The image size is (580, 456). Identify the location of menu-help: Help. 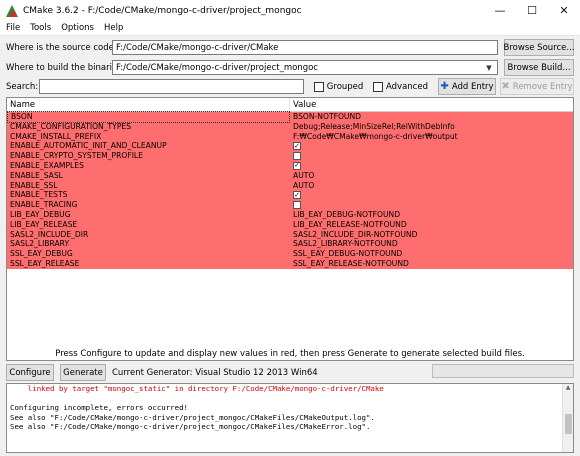
(113, 28).